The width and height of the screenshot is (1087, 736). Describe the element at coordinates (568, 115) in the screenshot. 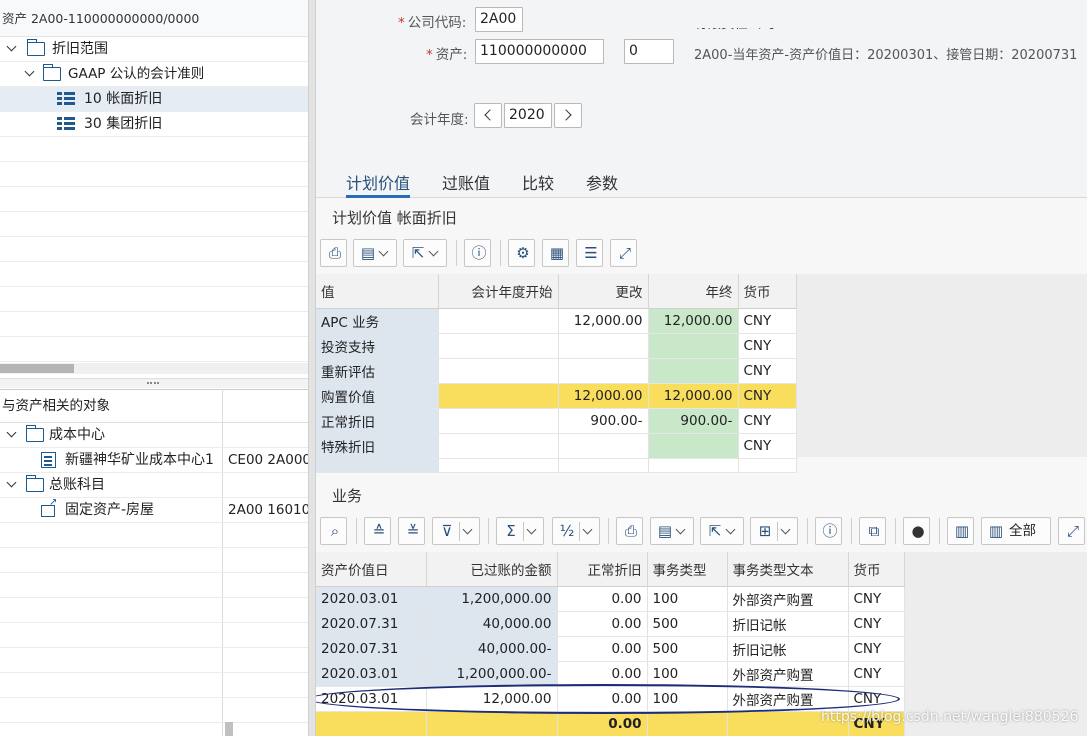

I see `next-year-button` at that location.